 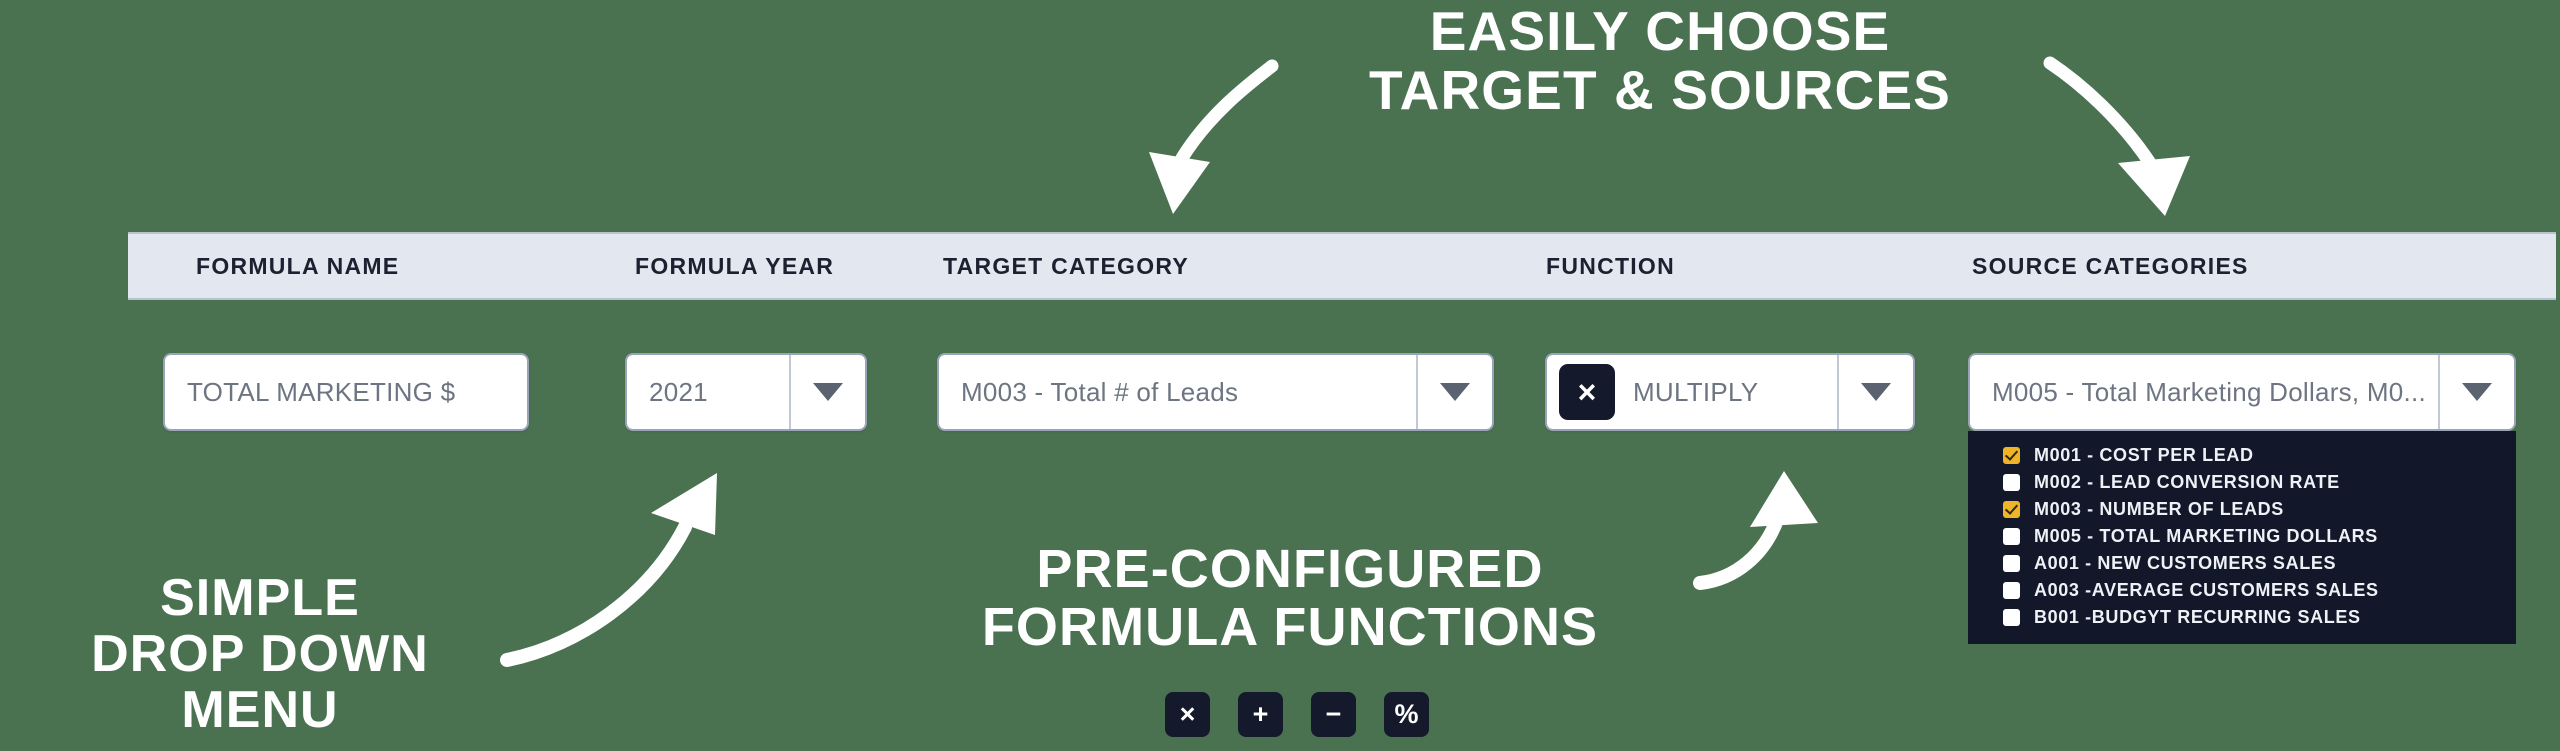 What do you see at coordinates (298, 265) in the screenshot?
I see `column-header-formula-name: FORMULA NAME` at bounding box center [298, 265].